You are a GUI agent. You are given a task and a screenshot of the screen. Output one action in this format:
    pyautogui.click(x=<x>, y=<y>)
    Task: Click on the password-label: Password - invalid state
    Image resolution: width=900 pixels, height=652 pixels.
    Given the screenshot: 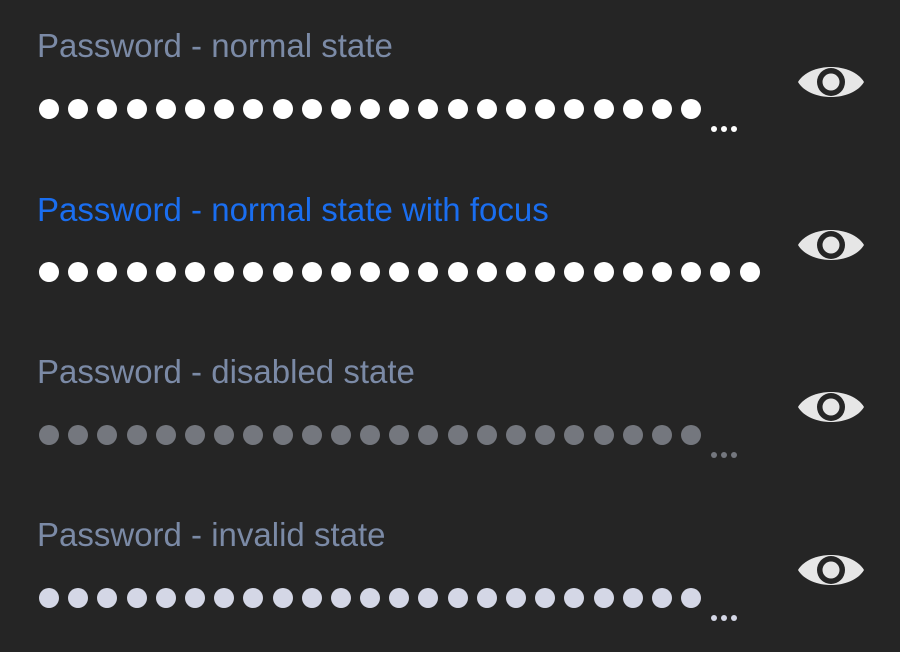 What is the action you would take?
    pyautogui.click(x=211, y=534)
    